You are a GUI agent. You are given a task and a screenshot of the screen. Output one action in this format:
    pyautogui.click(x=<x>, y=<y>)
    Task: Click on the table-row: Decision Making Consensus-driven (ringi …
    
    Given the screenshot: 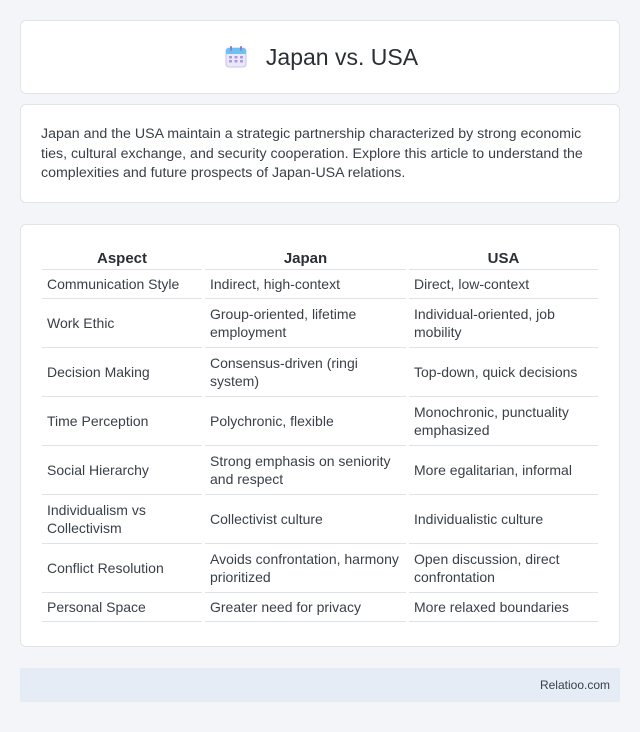 What is the action you would take?
    pyautogui.click(x=320, y=372)
    